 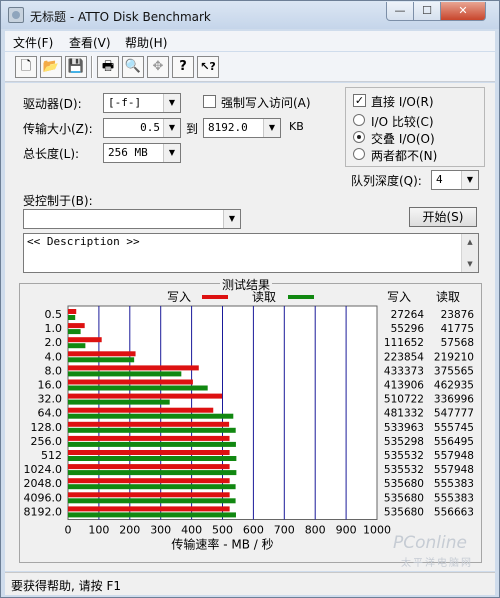 I want to click on read-value: 557948, so click(x=454, y=456).